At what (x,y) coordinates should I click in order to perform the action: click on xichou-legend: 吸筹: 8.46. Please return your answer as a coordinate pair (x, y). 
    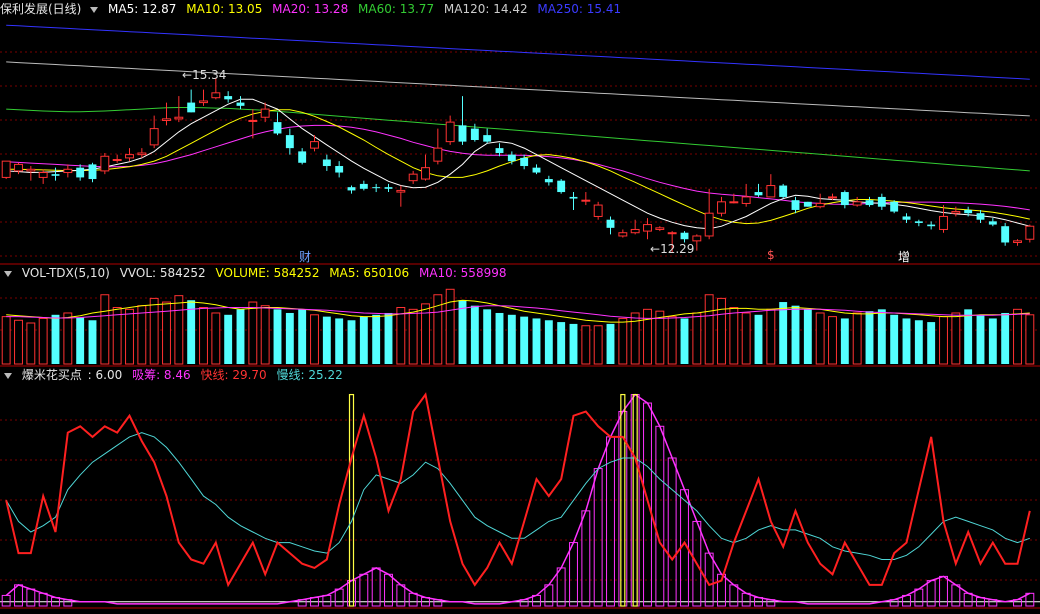
    Looking at the image, I should click on (161, 375).